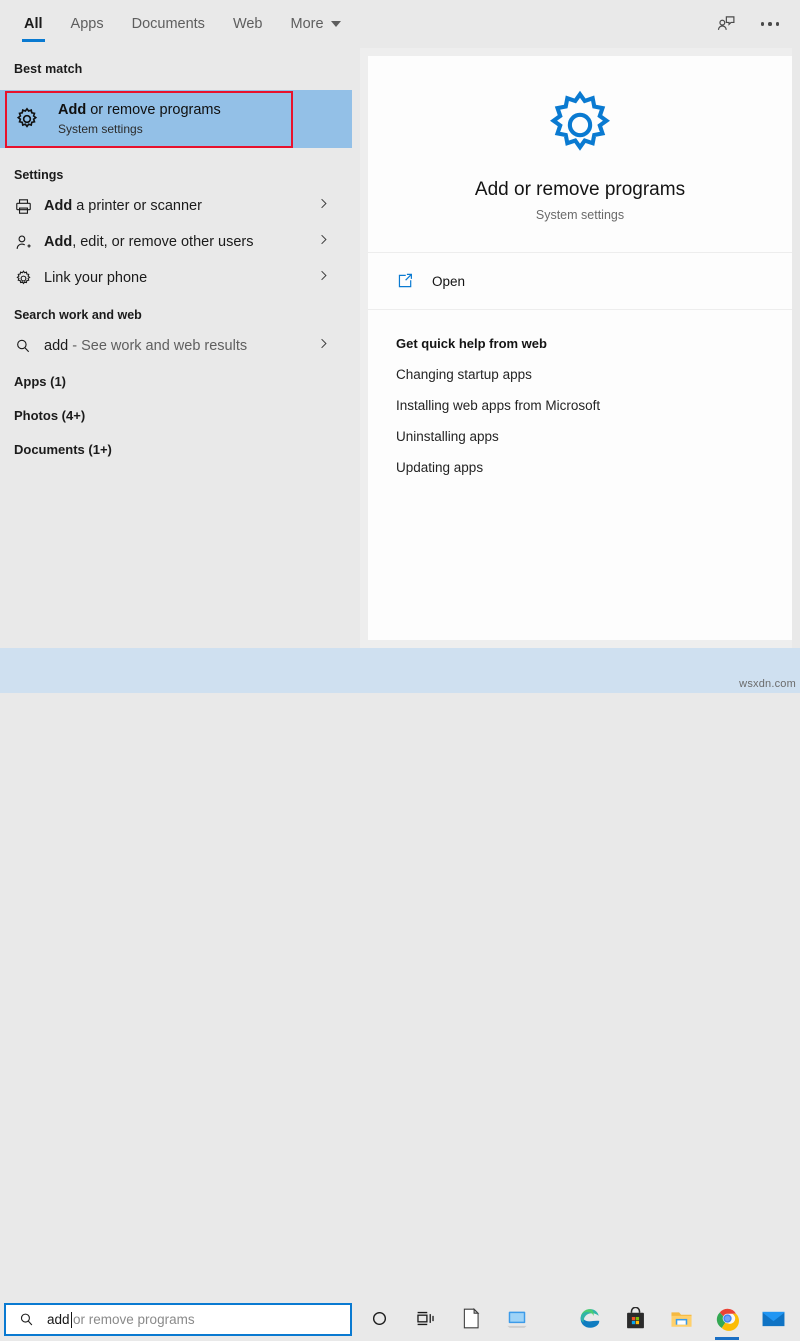  I want to click on settings-item-users-label: Add, edit, or remove other users, so click(149, 242).